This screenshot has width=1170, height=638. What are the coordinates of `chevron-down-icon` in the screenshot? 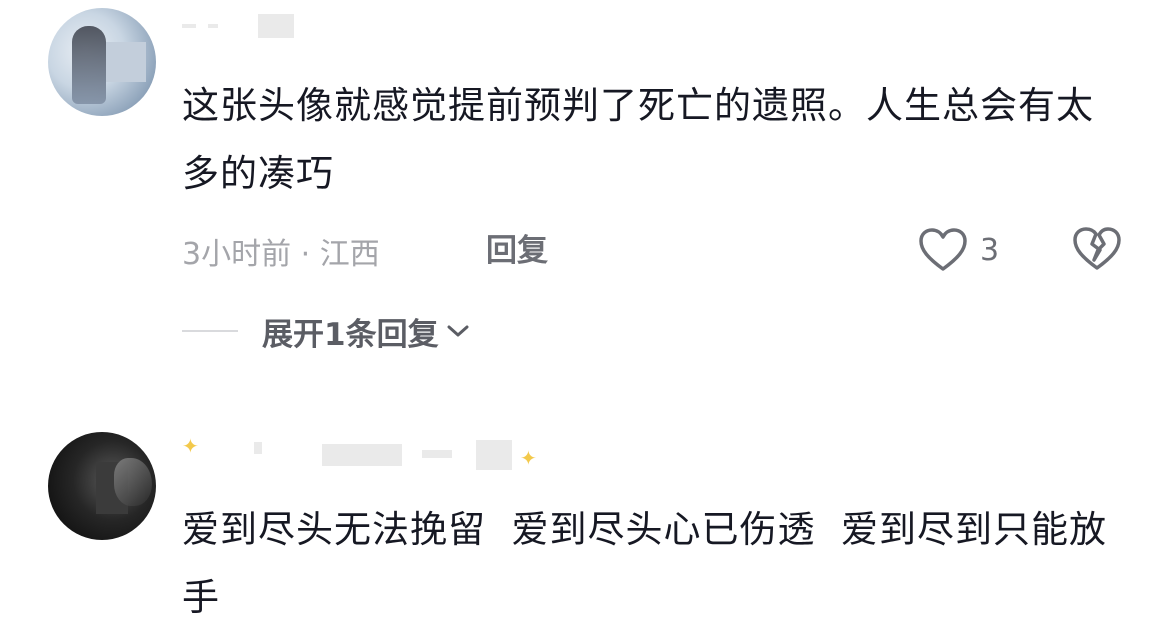 It's located at (458, 331).